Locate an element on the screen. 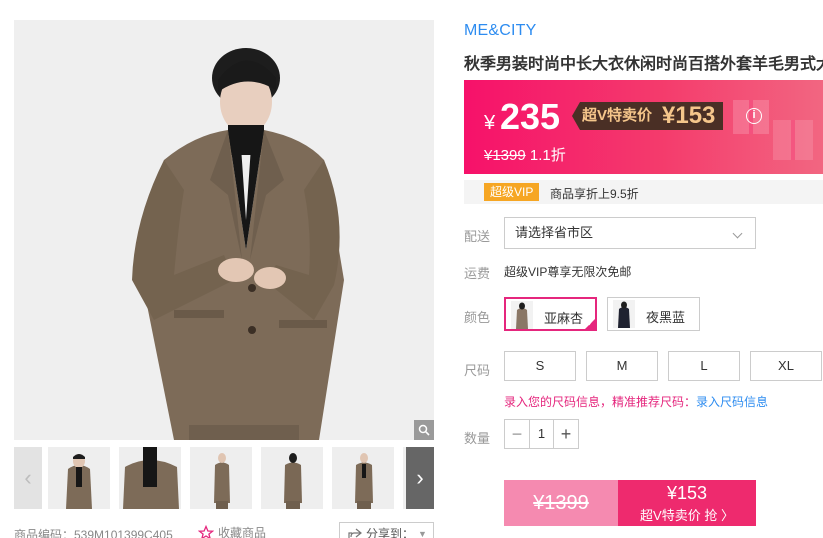  info-icon: i is located at coordinates (754, 116).